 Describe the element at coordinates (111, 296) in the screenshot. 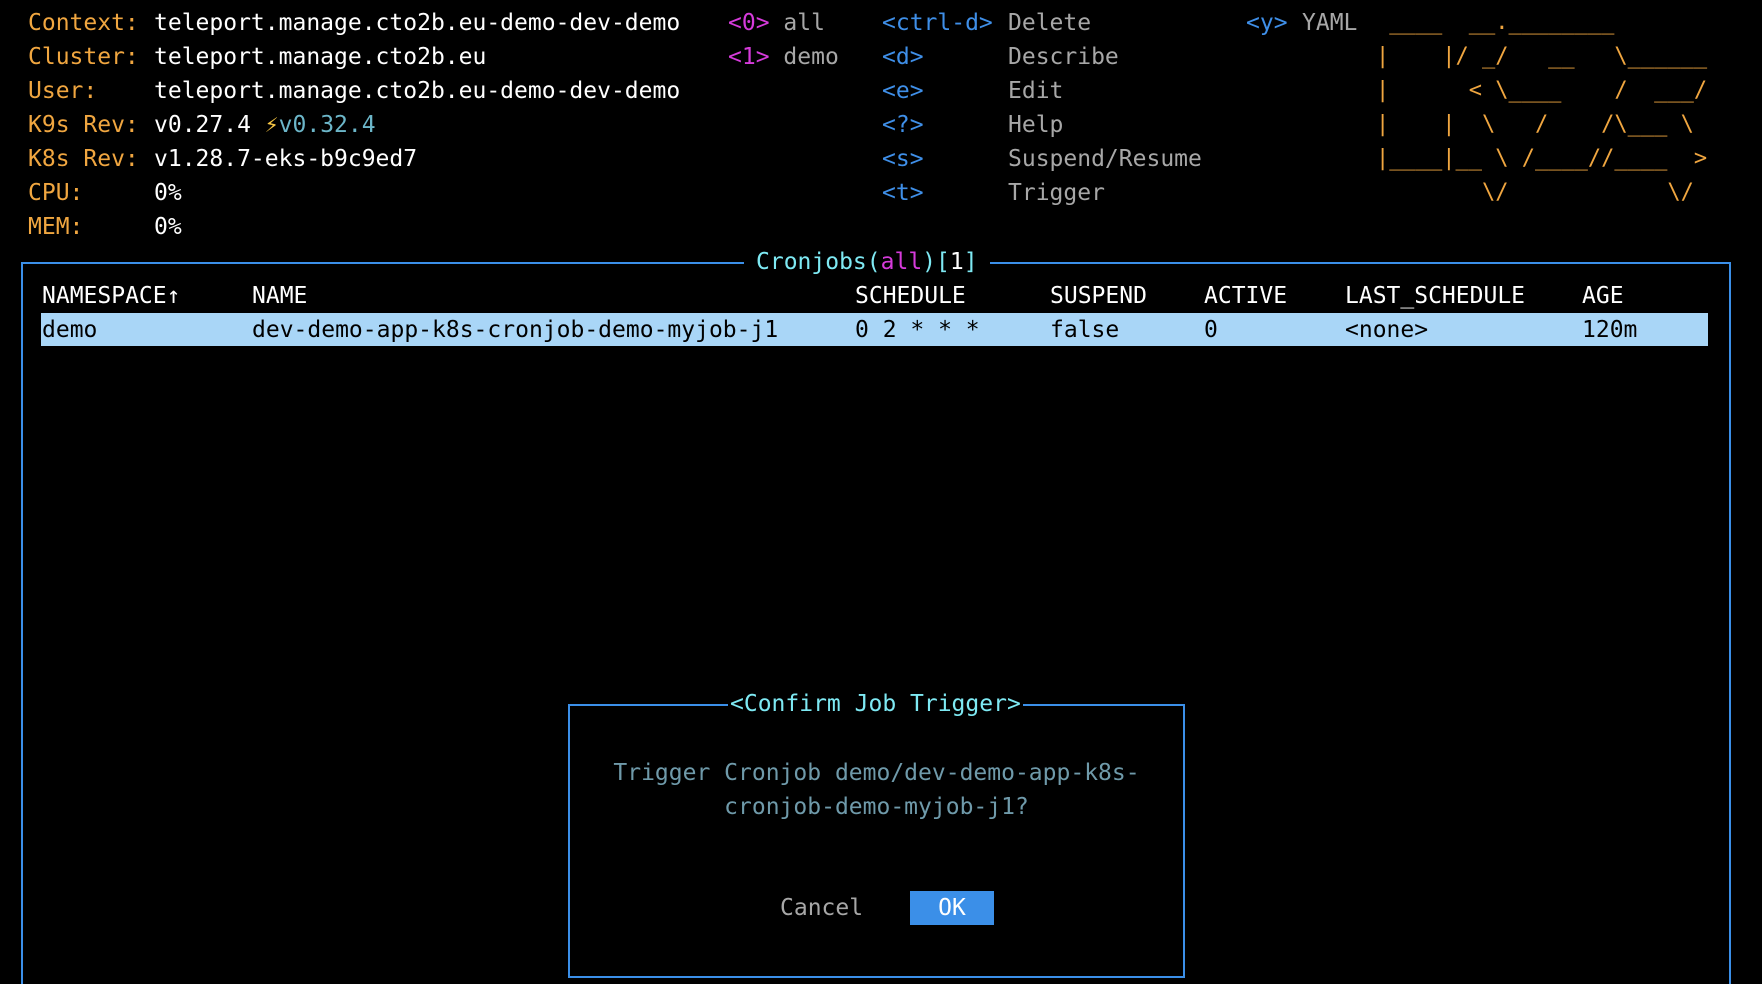

I see `column-header-namespace: NAMESPACE↑` at that location.